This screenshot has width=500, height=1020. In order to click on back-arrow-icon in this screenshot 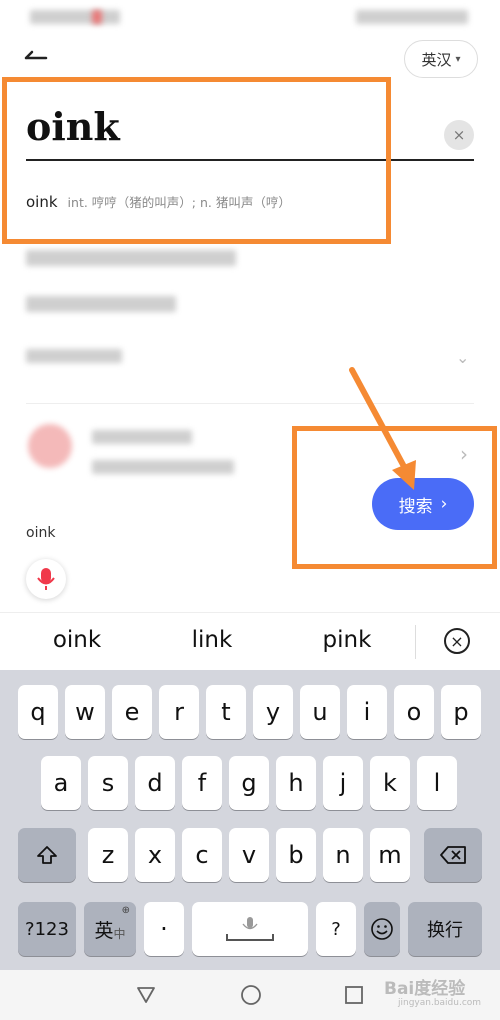, I will do `click(37, 56)`.